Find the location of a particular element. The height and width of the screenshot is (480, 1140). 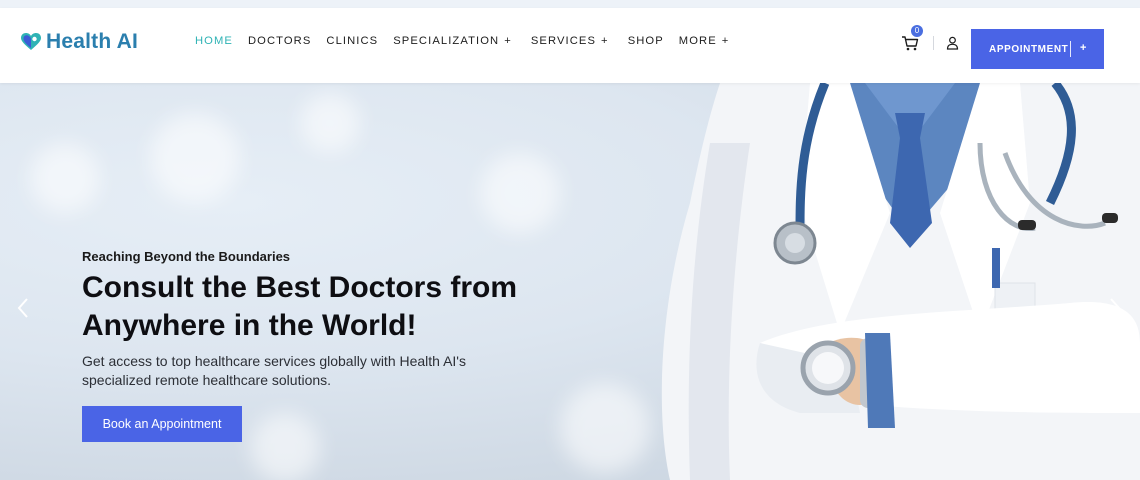

nav-clinics: CLINICS is located at coordinates (352, 41).